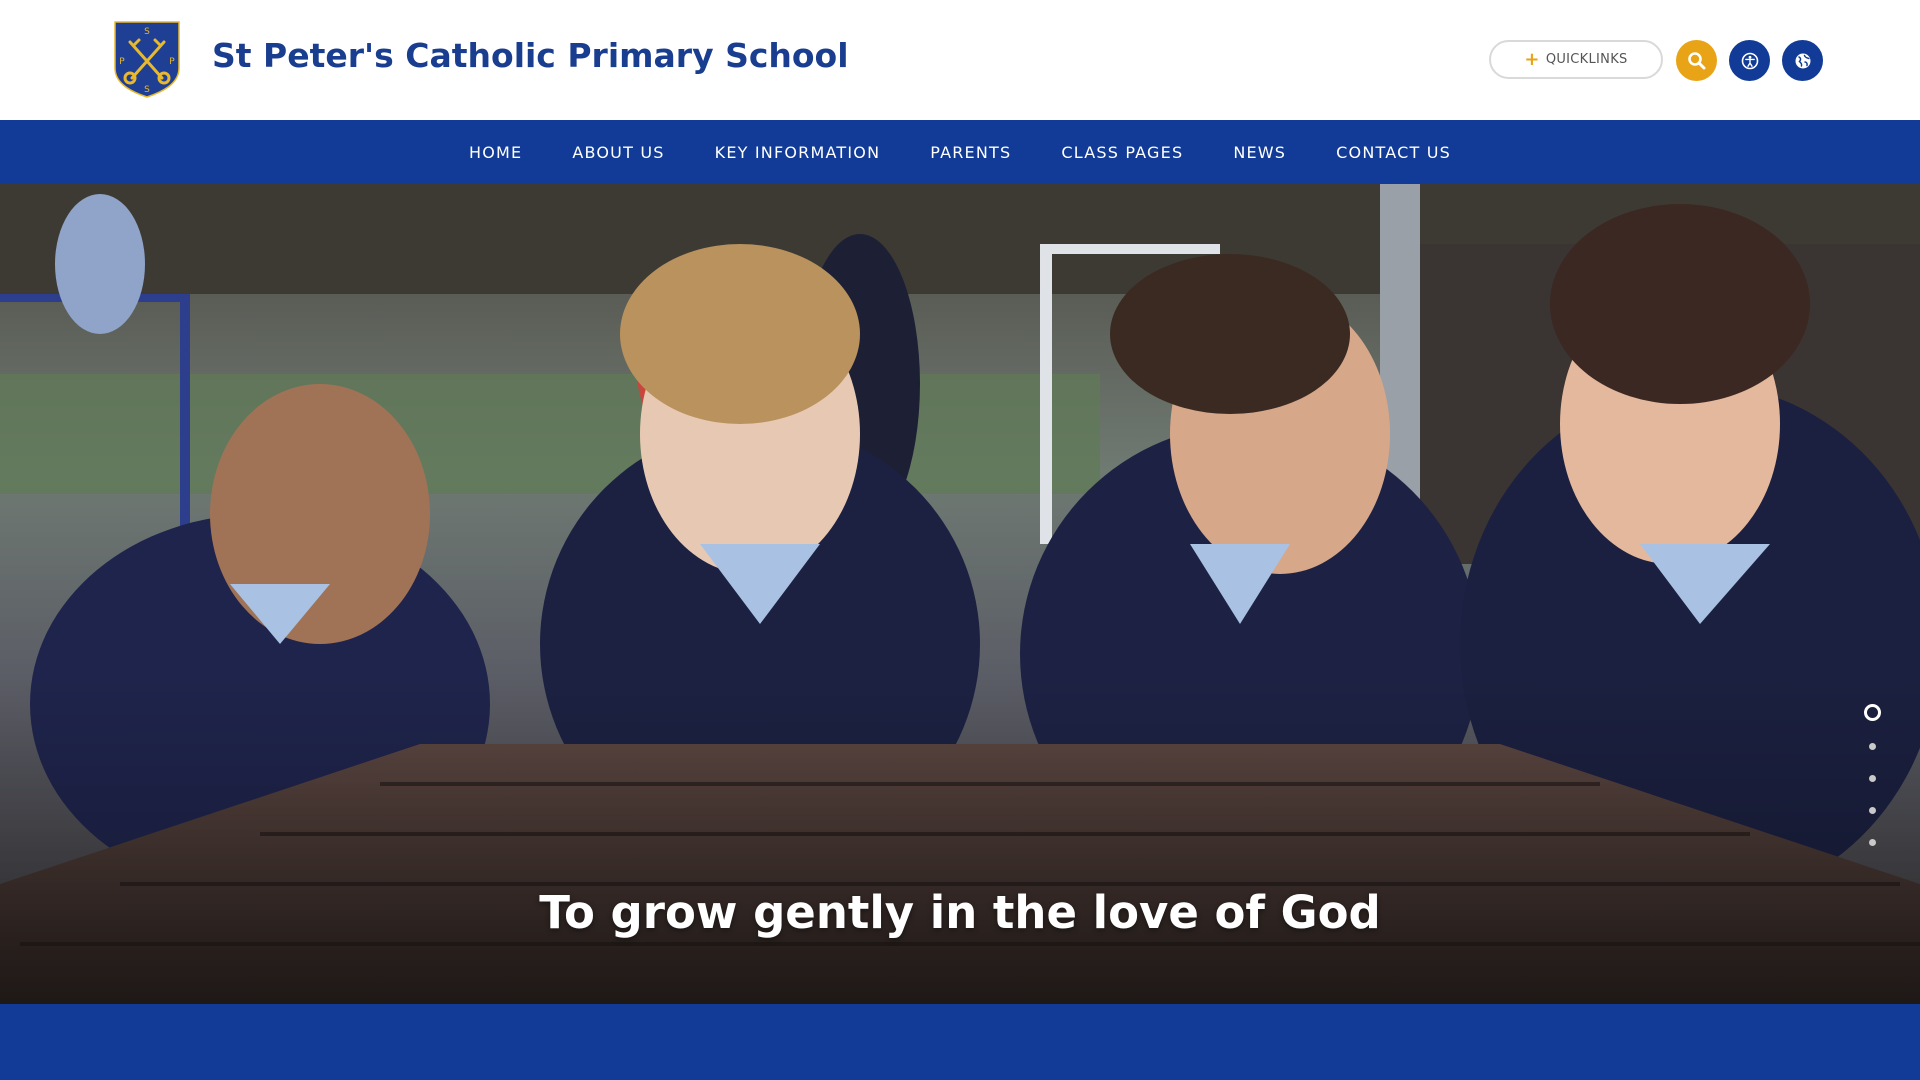  I want to click on globe-icon, so click(1802, 60).